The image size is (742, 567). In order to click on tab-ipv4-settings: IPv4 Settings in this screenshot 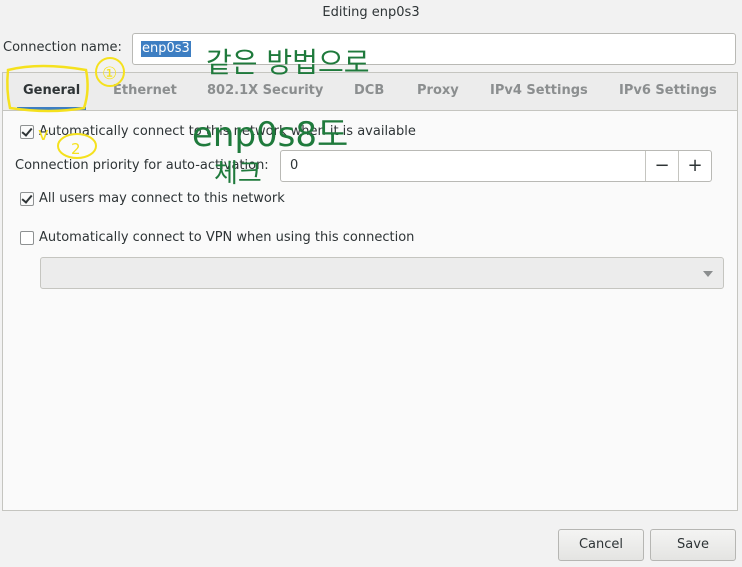, I will do `click(539, 91)`.